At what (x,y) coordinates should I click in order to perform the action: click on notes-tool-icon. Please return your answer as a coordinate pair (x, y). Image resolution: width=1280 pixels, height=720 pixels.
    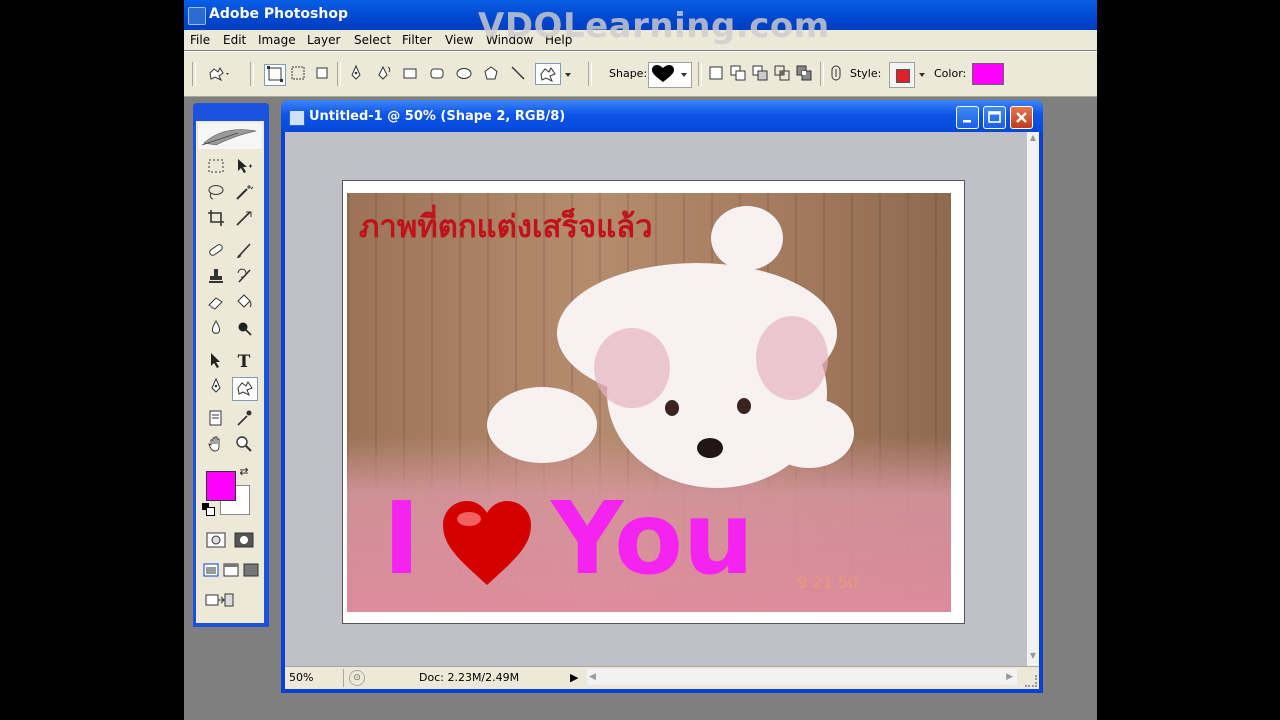
    Looking at the image, I should click on (216, 420).